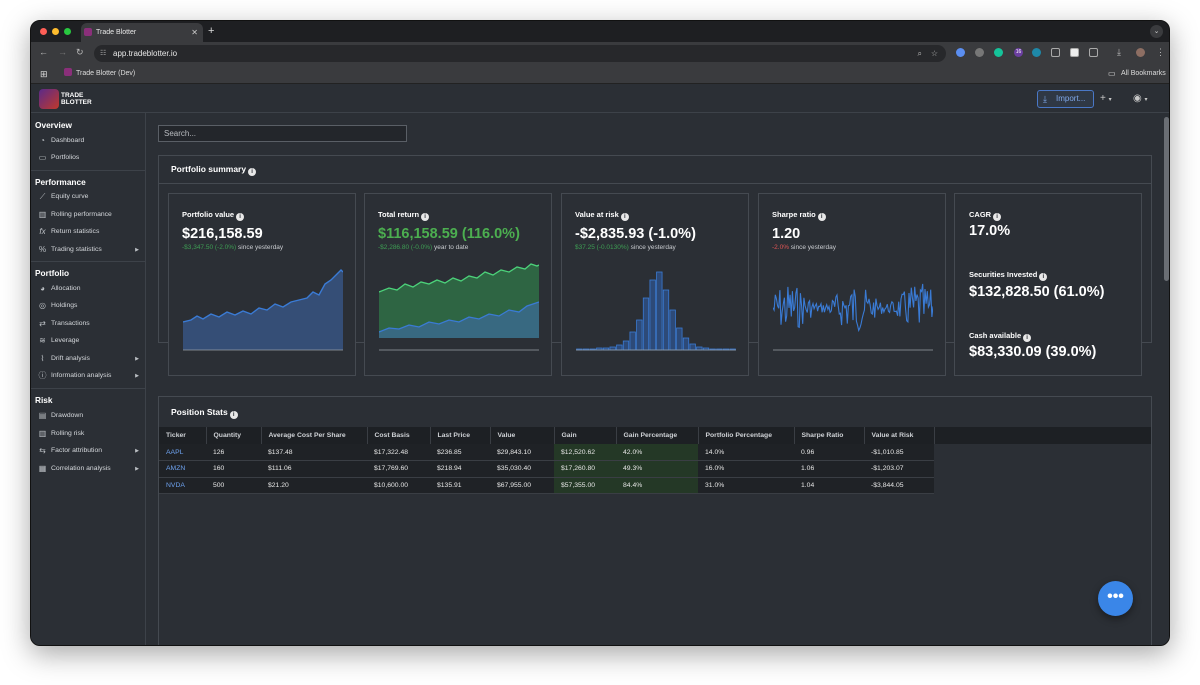 The width and height of the screenshot is (1200, 685). I want to click on sidebar-item-return-statistics: fx Return statistics, so click(89, 232).